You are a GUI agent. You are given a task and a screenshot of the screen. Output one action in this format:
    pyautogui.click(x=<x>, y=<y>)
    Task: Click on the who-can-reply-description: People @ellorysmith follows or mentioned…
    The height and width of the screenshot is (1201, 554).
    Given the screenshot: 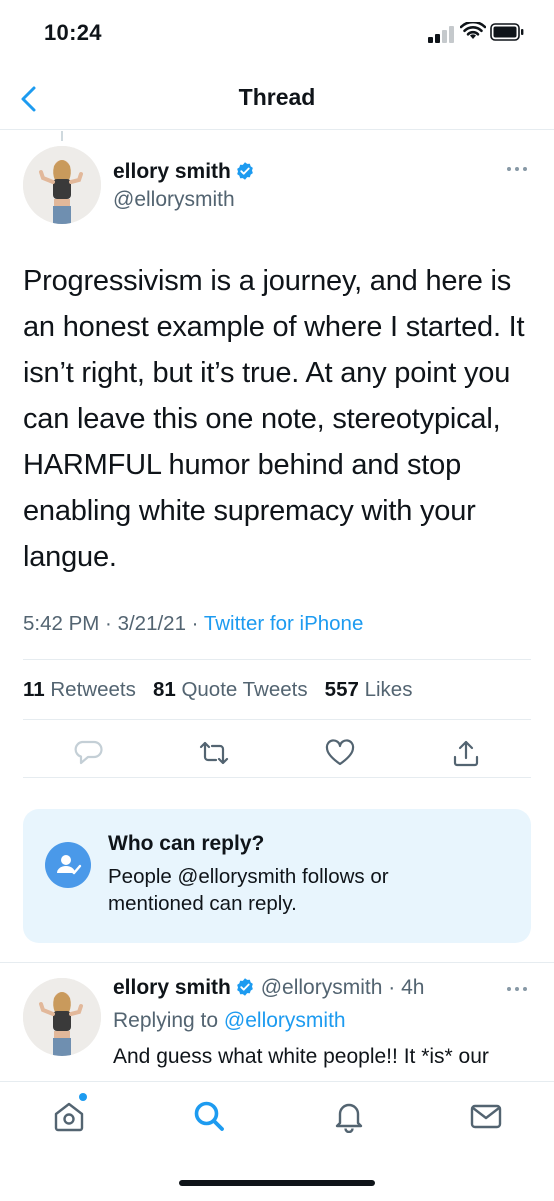 What is the action you would take?
    pyautogui.click(x=248, y=890)
    